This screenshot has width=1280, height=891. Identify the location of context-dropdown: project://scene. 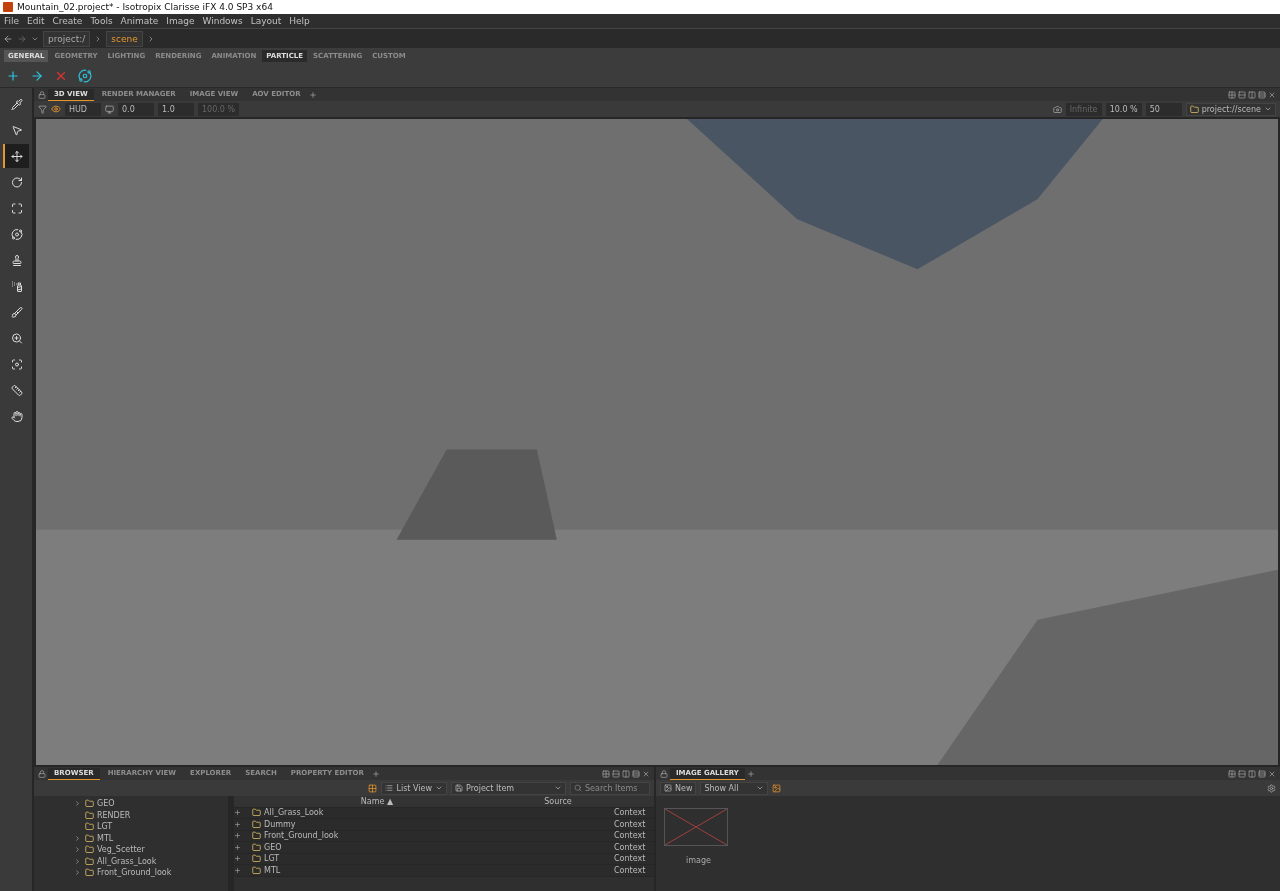
(1230, 109).